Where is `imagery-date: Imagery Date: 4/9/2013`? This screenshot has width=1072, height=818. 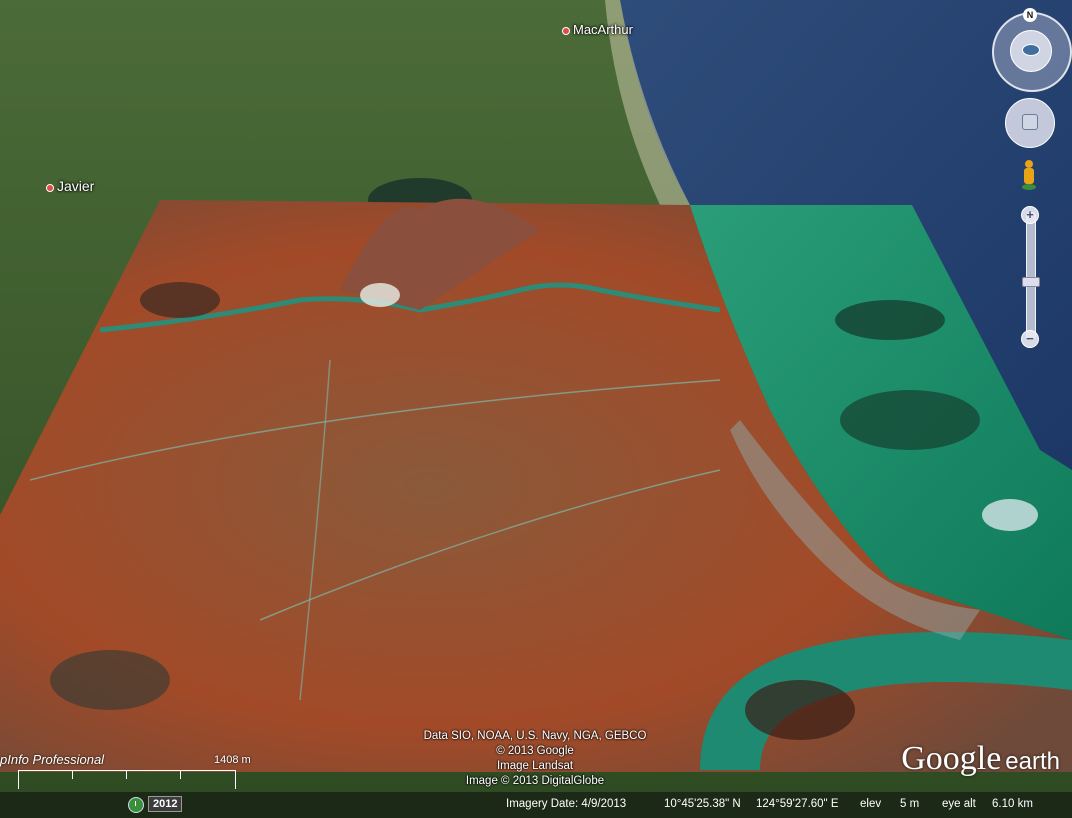 imagery-date: Imagery Date: 4/9/2013 is located at coordinates (566, 804).